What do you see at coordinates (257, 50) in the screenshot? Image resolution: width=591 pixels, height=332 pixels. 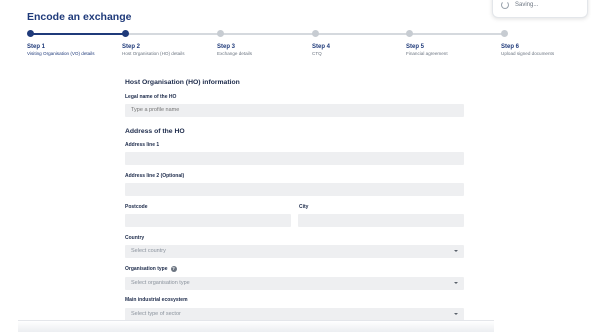 I see `step-3: Step 3 Exchange details` at bounding box center [257, 50].